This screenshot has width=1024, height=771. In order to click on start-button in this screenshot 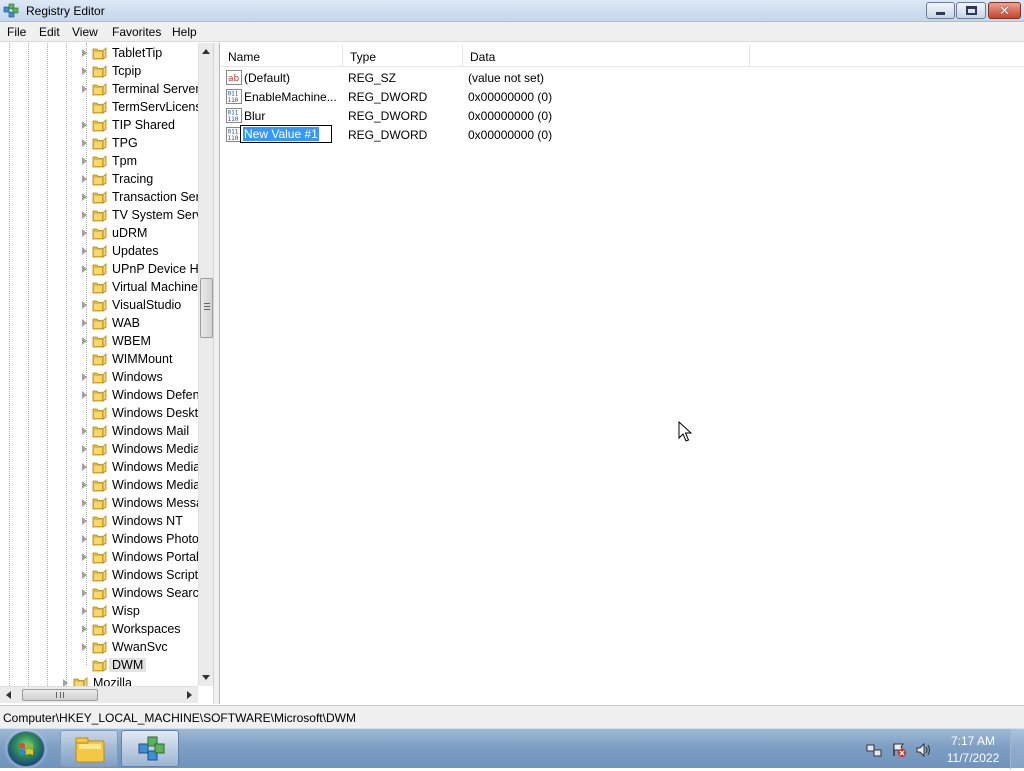, I will do `click(26, 749)`.